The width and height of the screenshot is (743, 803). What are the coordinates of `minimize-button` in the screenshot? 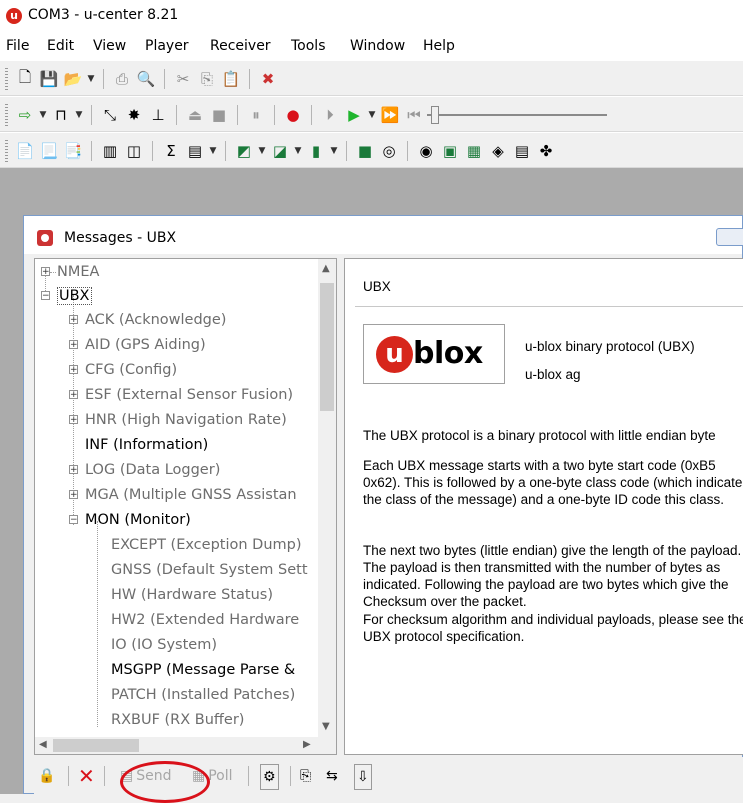 It's located at (729, 237).